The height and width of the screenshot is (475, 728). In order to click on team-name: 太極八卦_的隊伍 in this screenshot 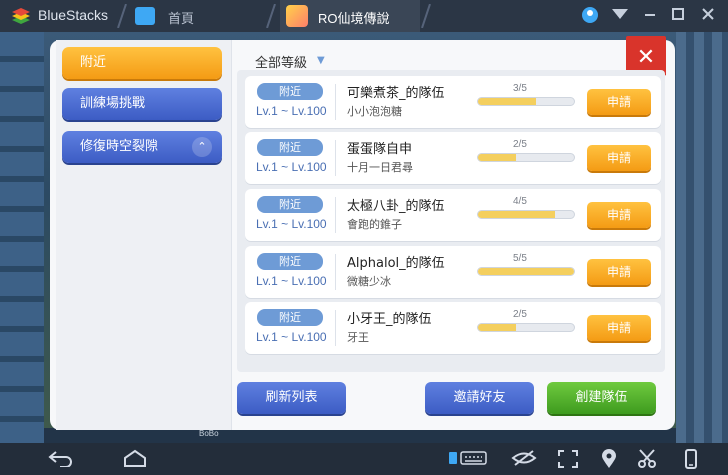, I will do `click(396, 206)`.